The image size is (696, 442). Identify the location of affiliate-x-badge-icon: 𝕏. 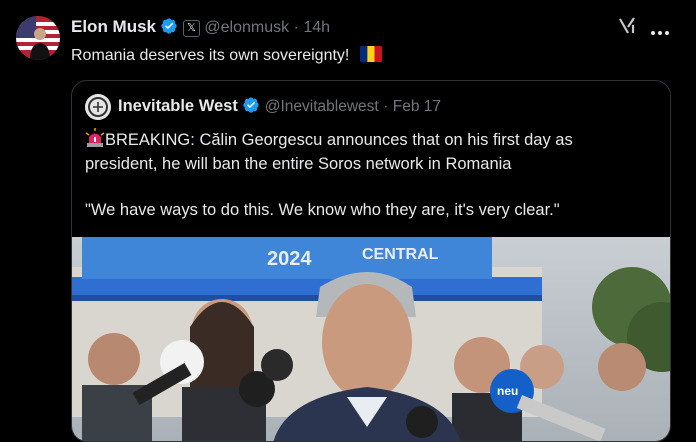
(191, 28).